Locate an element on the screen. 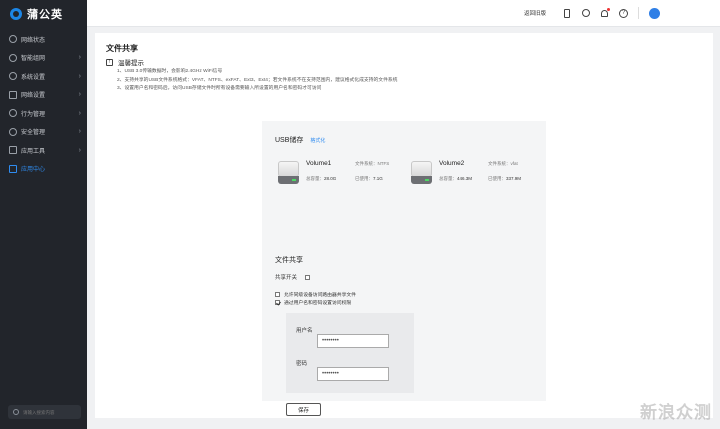 The image size is (720, 429). sidebar-item-security: 安全管理 › is located at coordinates (43, 132).